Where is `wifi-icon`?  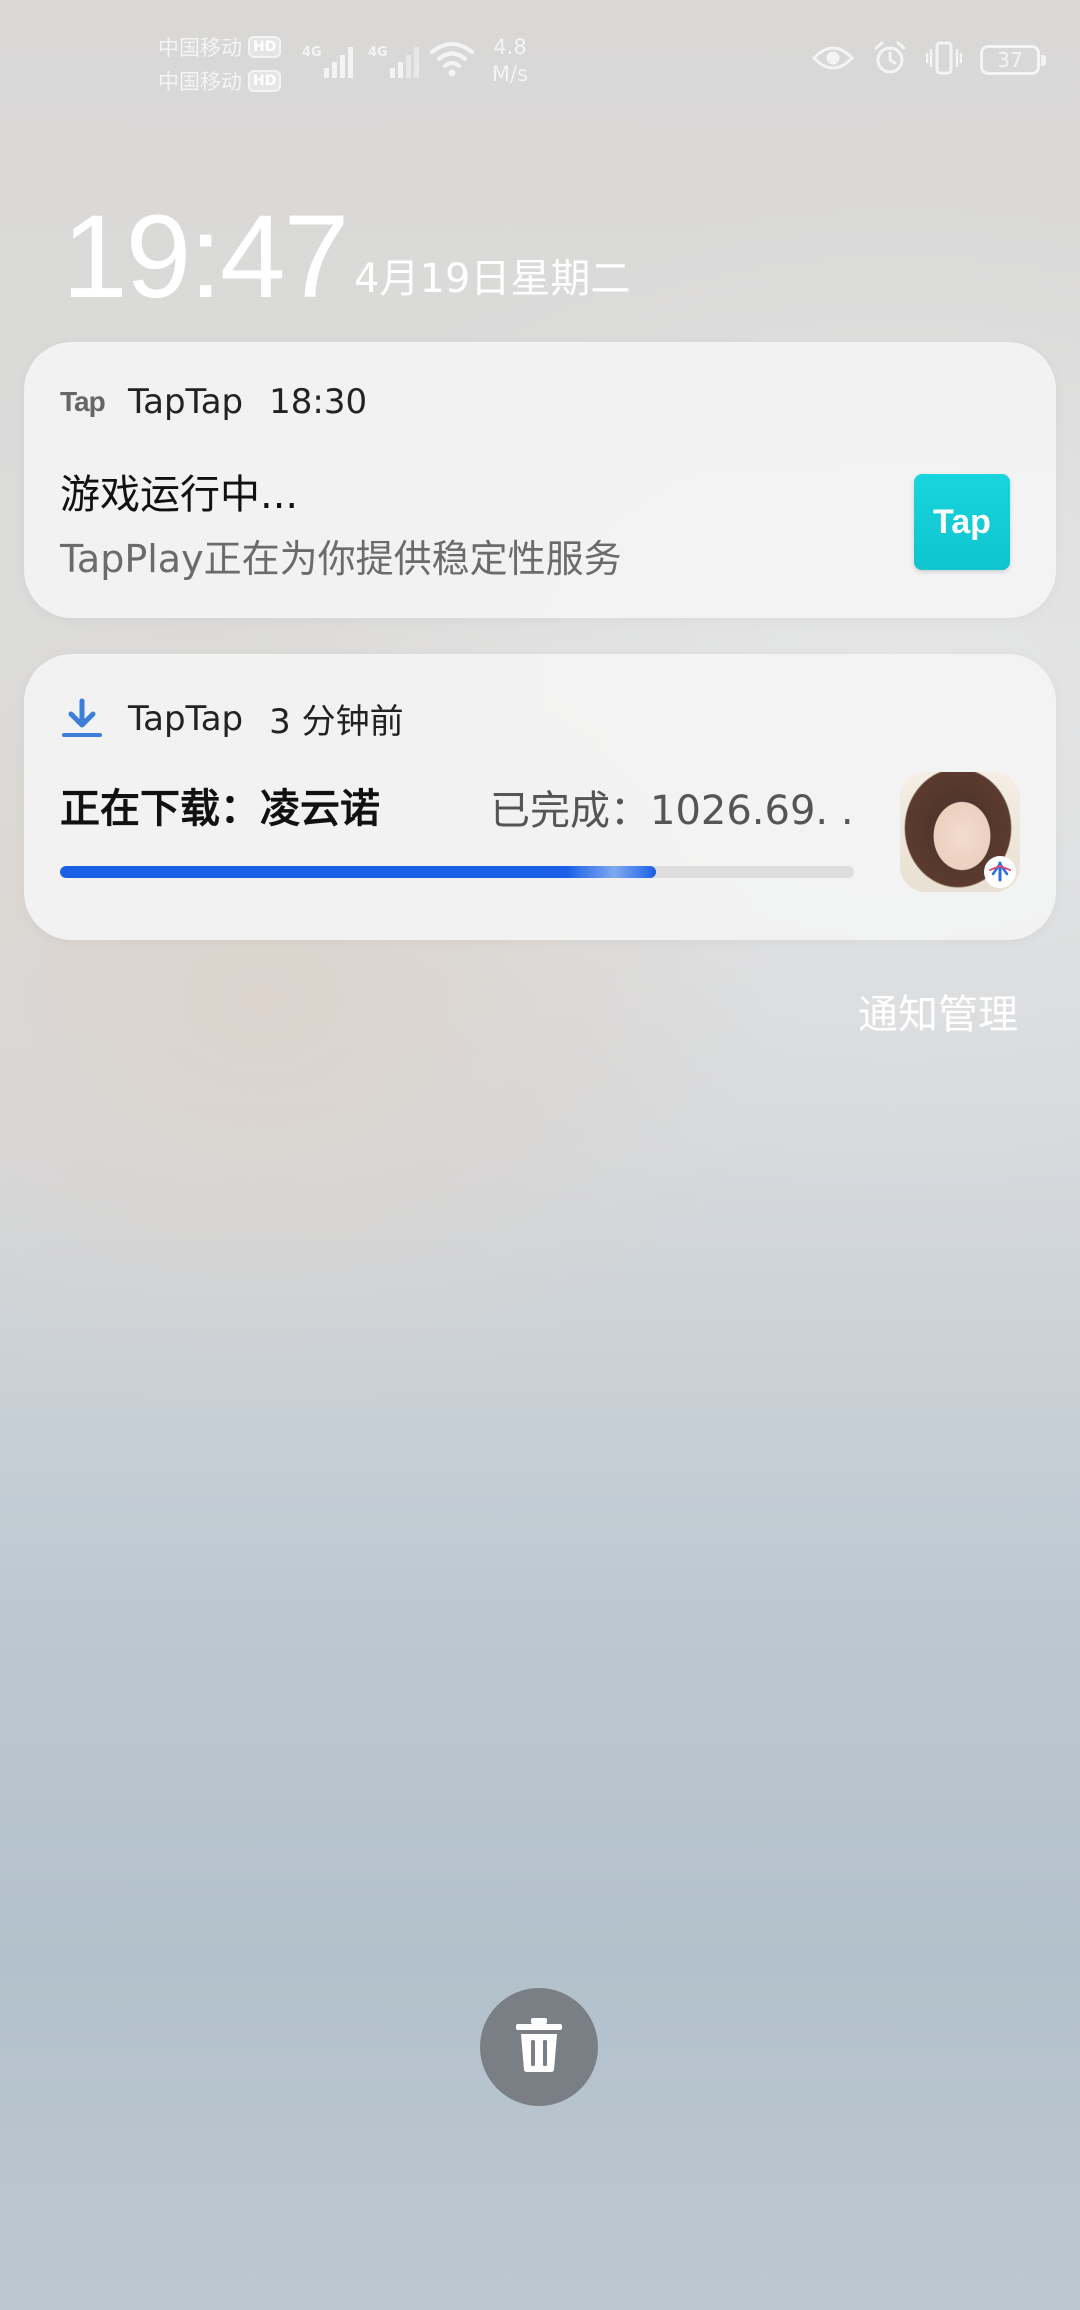
wifi-icon is located at coordinates (452, 61).